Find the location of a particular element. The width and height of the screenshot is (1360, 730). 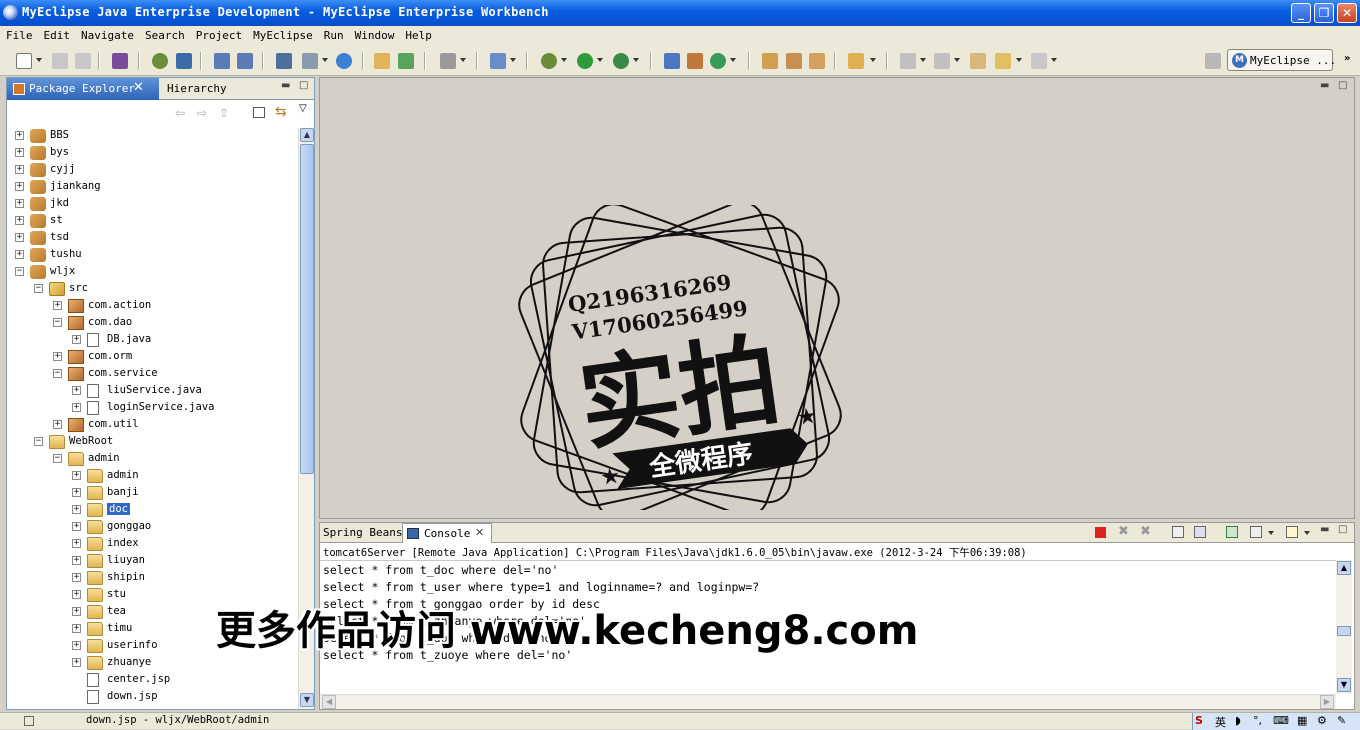

menu-window: Window is located at coordinates (374, 34).